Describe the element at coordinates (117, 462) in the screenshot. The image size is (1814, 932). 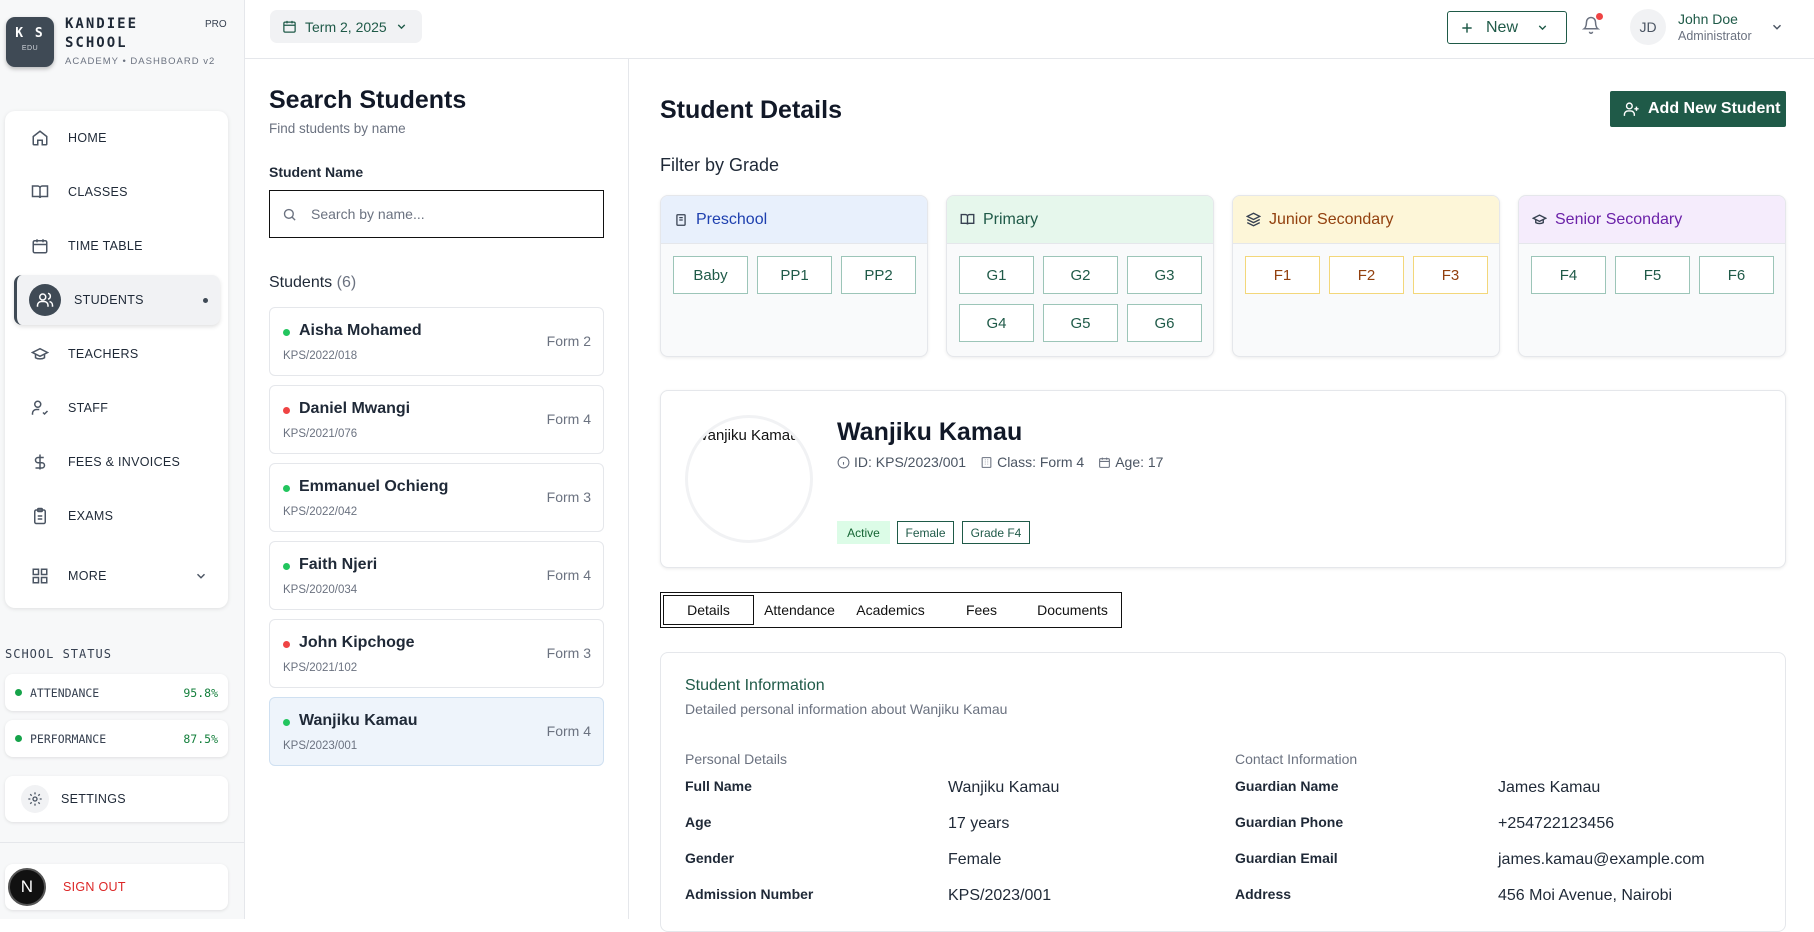
I see `sidebar-item-fees: FEES & INVOICES` at that location.